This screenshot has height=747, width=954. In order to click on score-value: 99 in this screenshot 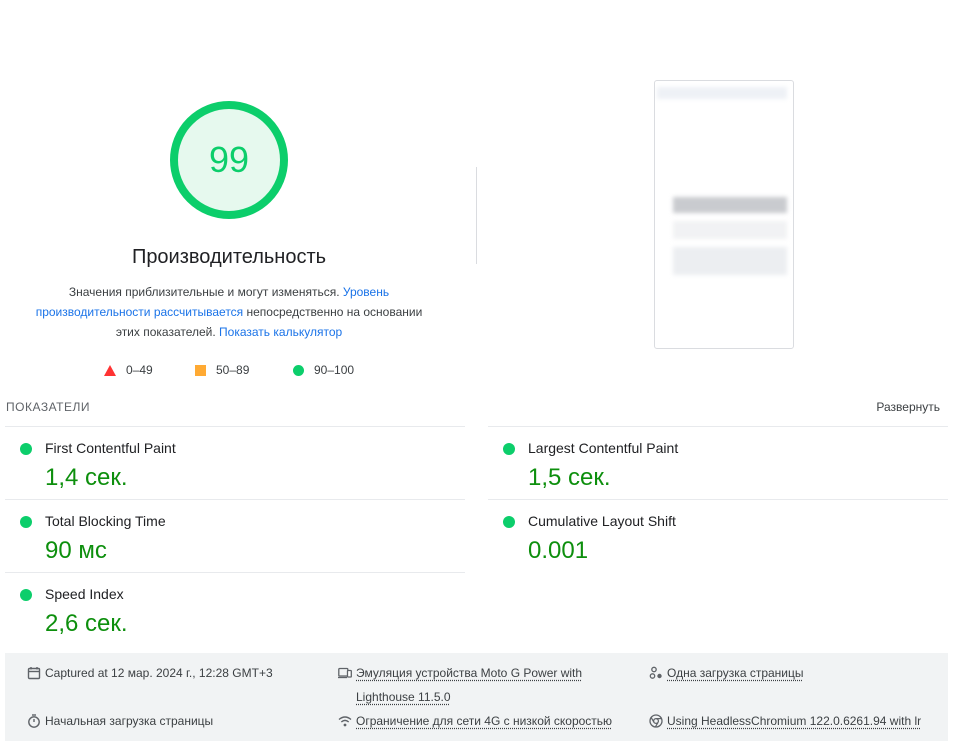, I will do `click(229, 159)`.